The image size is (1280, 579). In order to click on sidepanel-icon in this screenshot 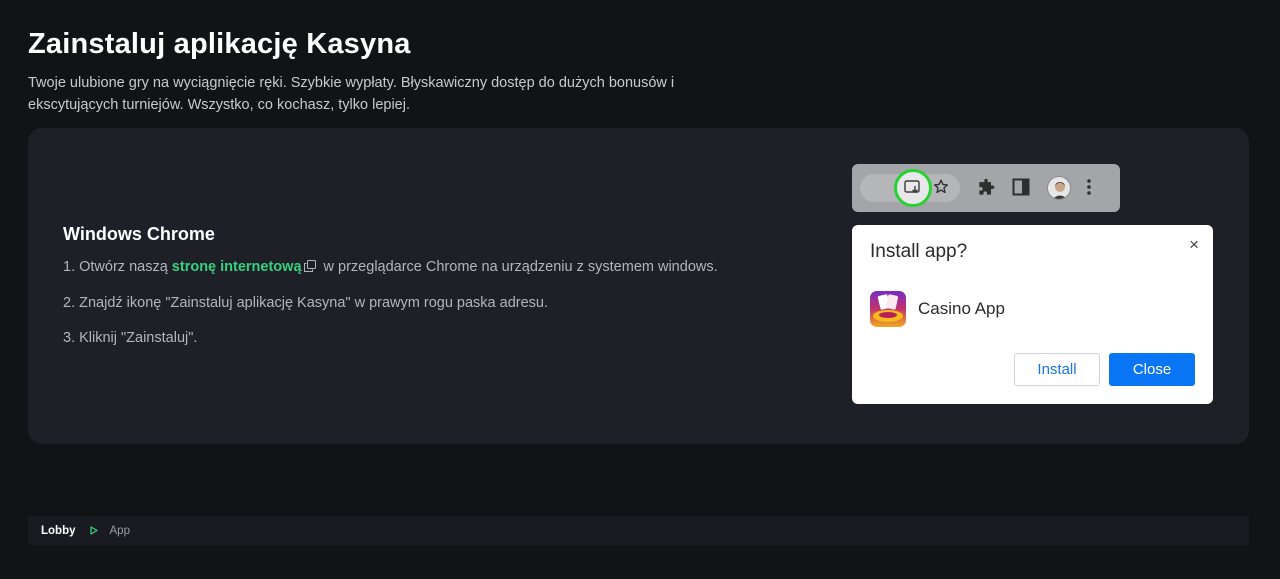, I will do `click(1021, 187)`.